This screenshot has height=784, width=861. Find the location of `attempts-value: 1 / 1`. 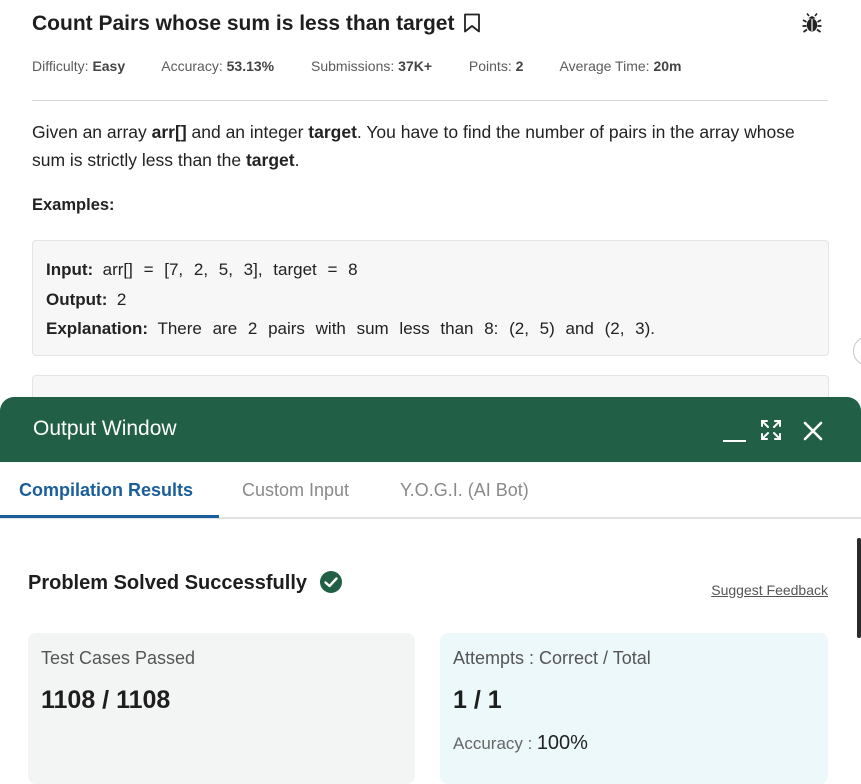

attempts-value: 1 / 1 is located at coordinates (477, 700).